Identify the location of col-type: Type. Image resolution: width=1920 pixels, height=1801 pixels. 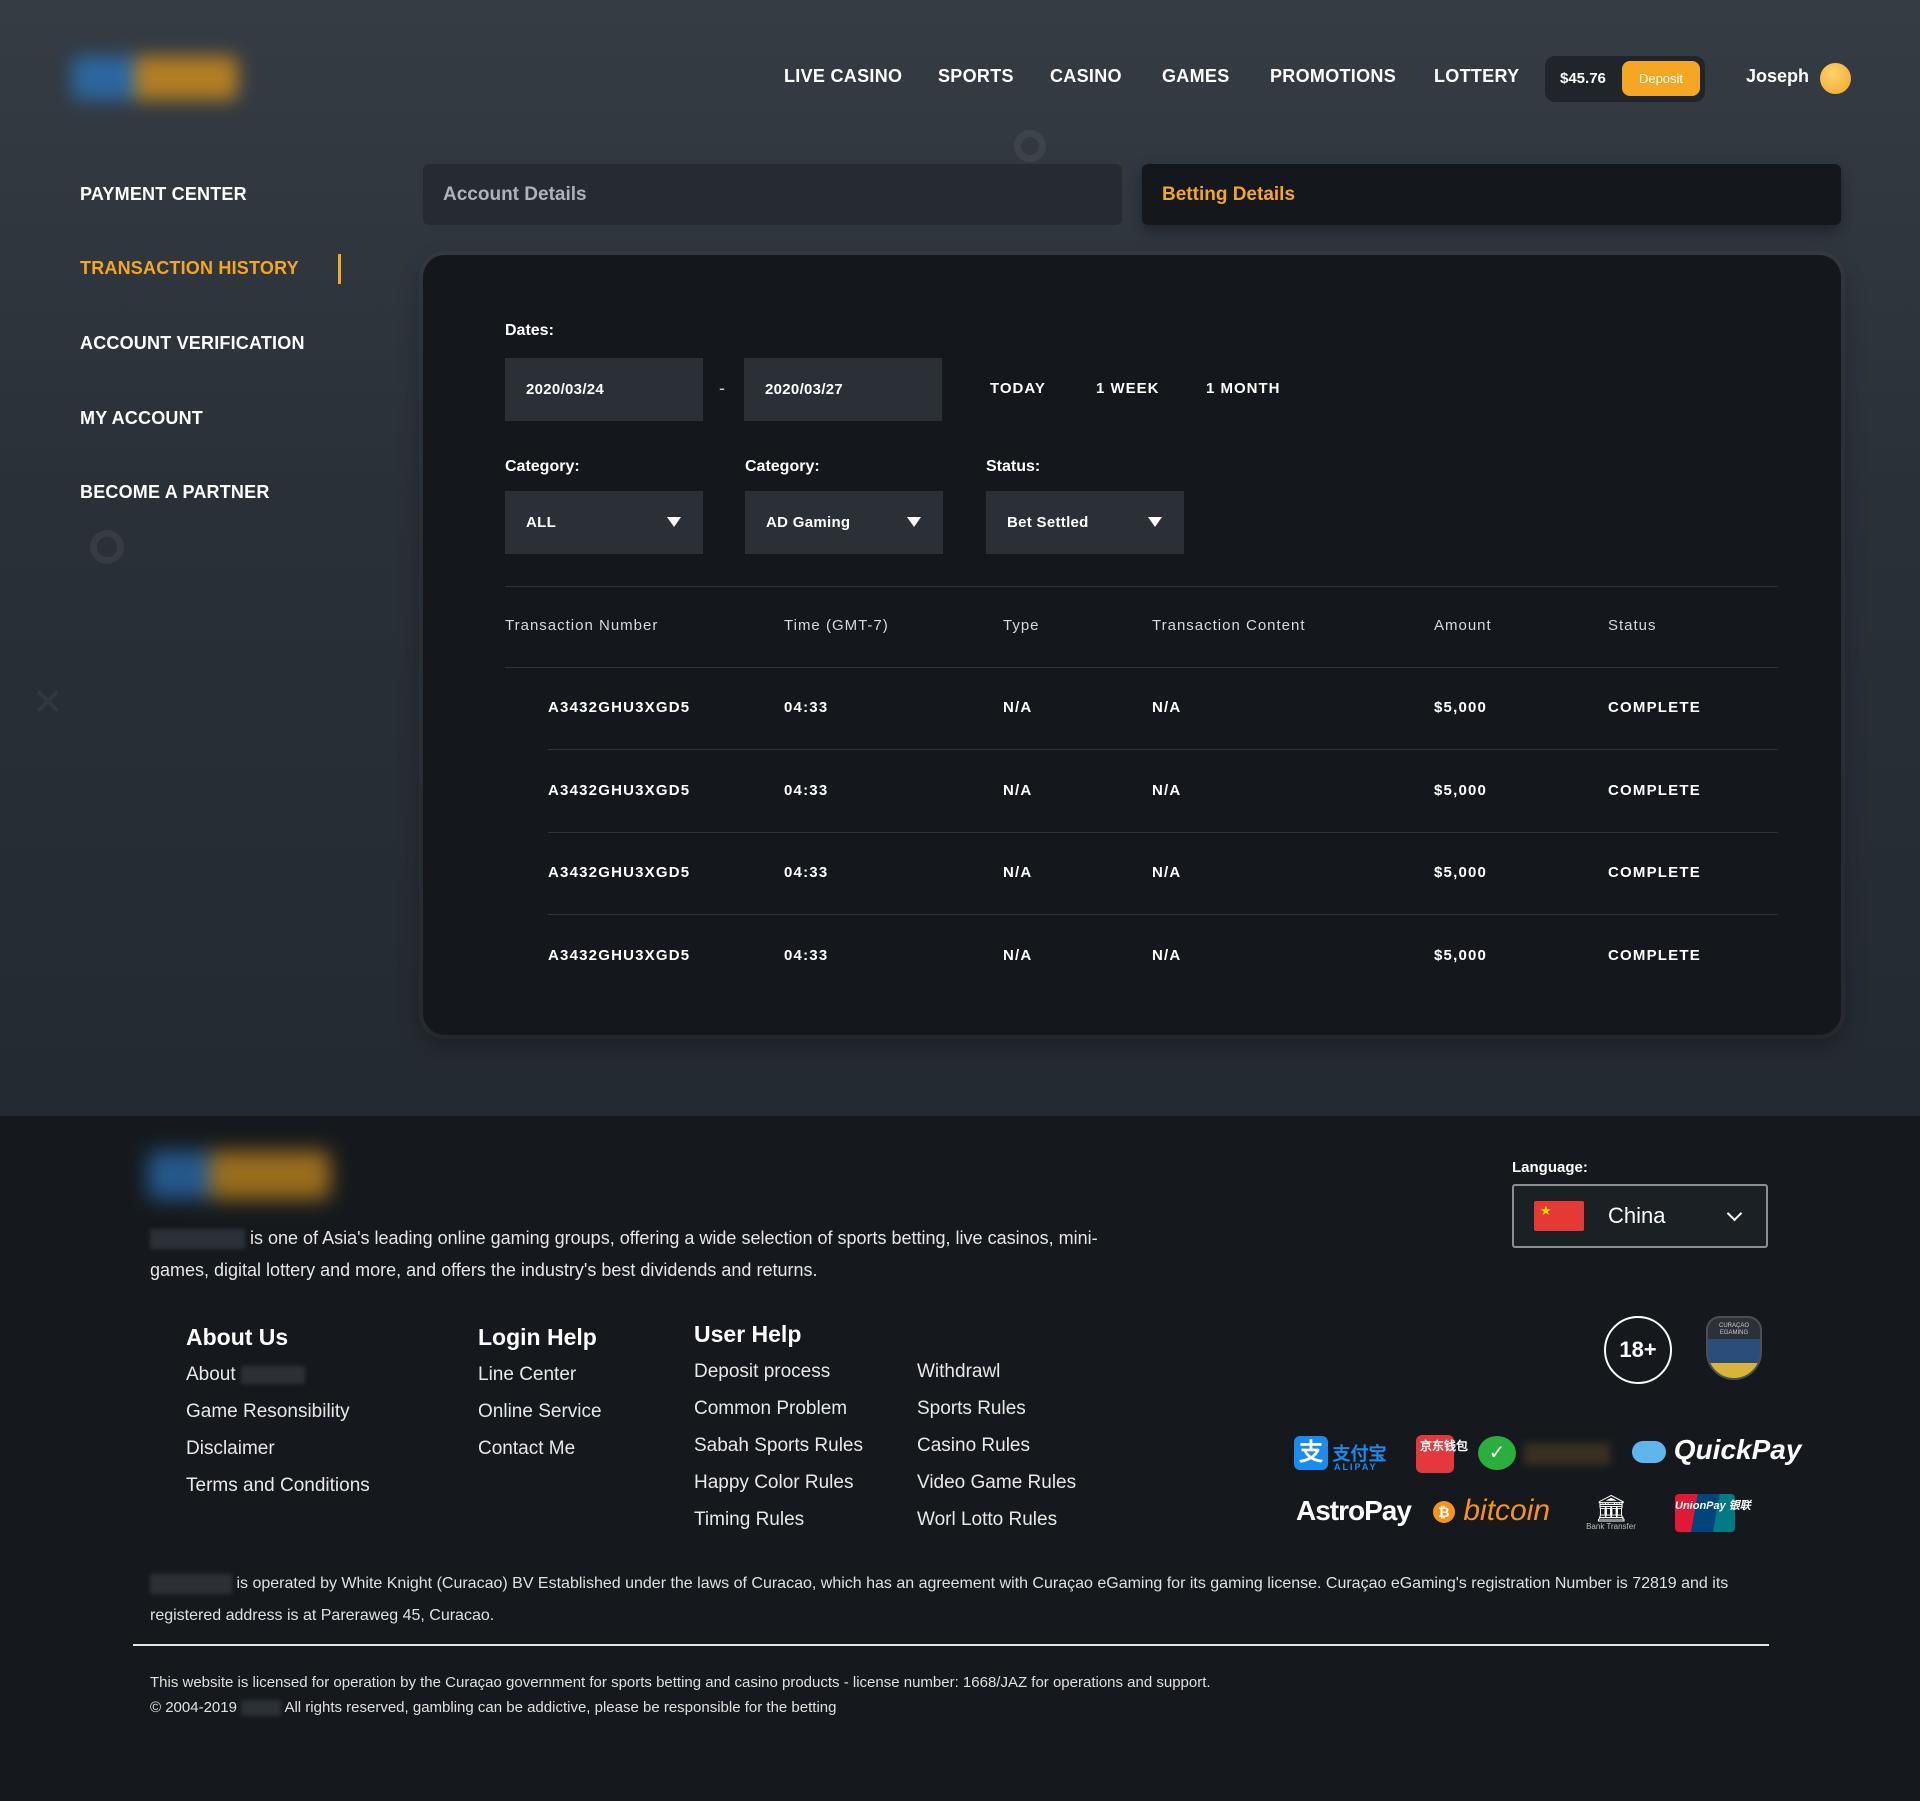
(1021, 625).